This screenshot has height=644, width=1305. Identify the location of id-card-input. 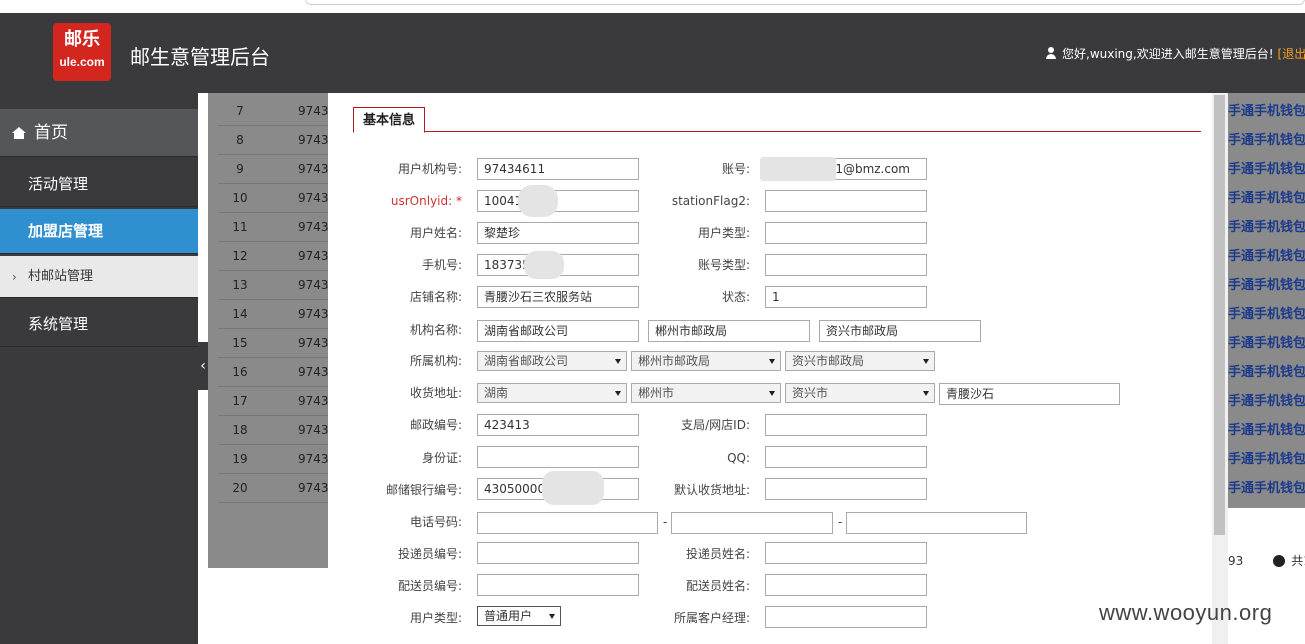
(558, 457).